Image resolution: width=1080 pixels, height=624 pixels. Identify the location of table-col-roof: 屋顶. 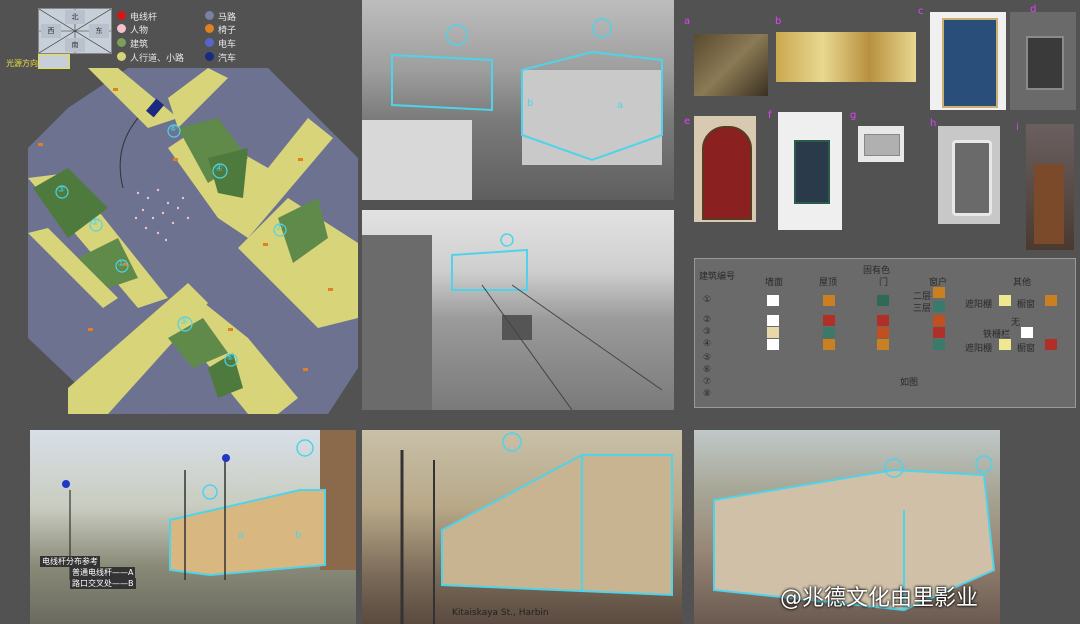
(828, 283).